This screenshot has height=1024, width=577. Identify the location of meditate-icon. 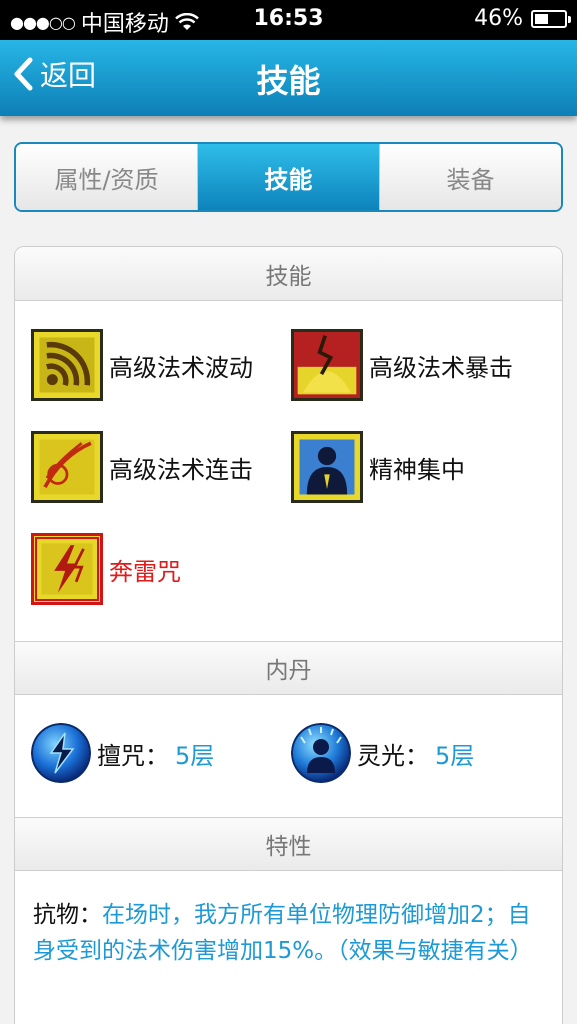
(327, 467).